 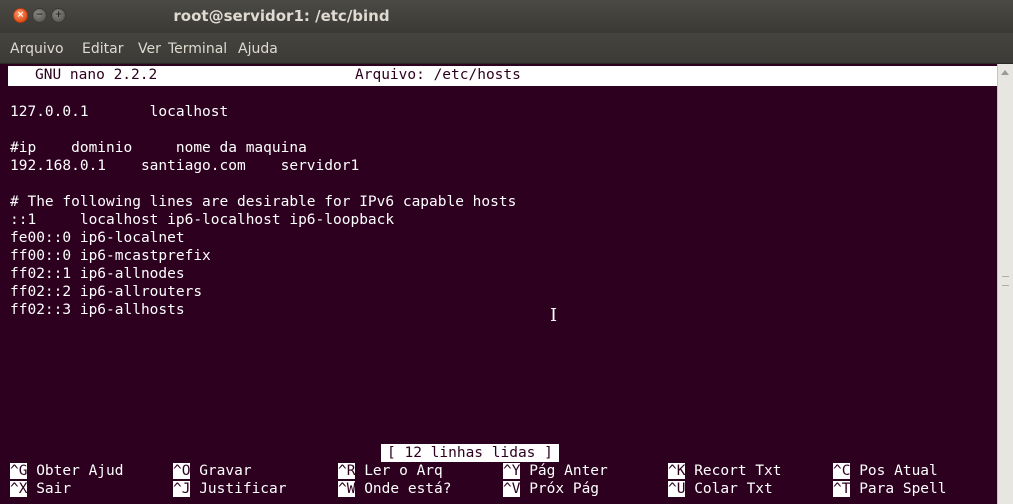 What do you see at coordinates (185, 166) in the screenshot?
I see `file-line: 192.168.0.1 santiago.com servidor1` at bounding box center [185, 166].